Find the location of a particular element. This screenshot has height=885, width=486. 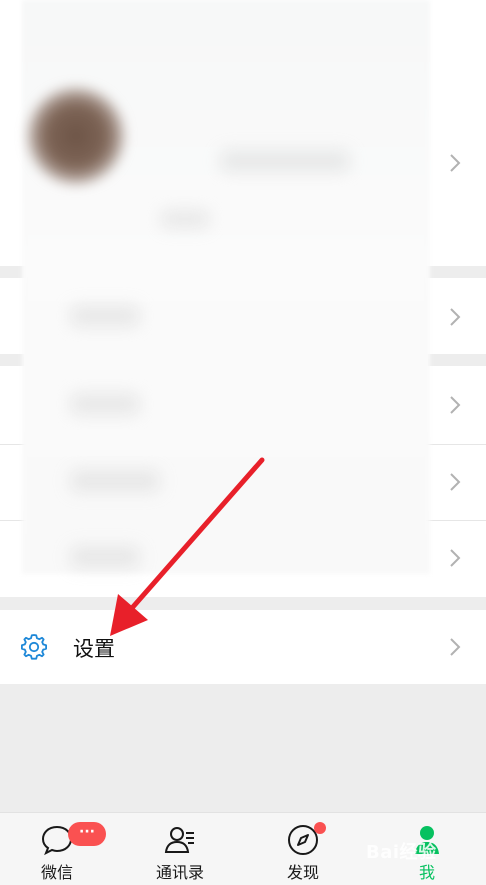

blurred-avatar is located at coordinates (76, 136).